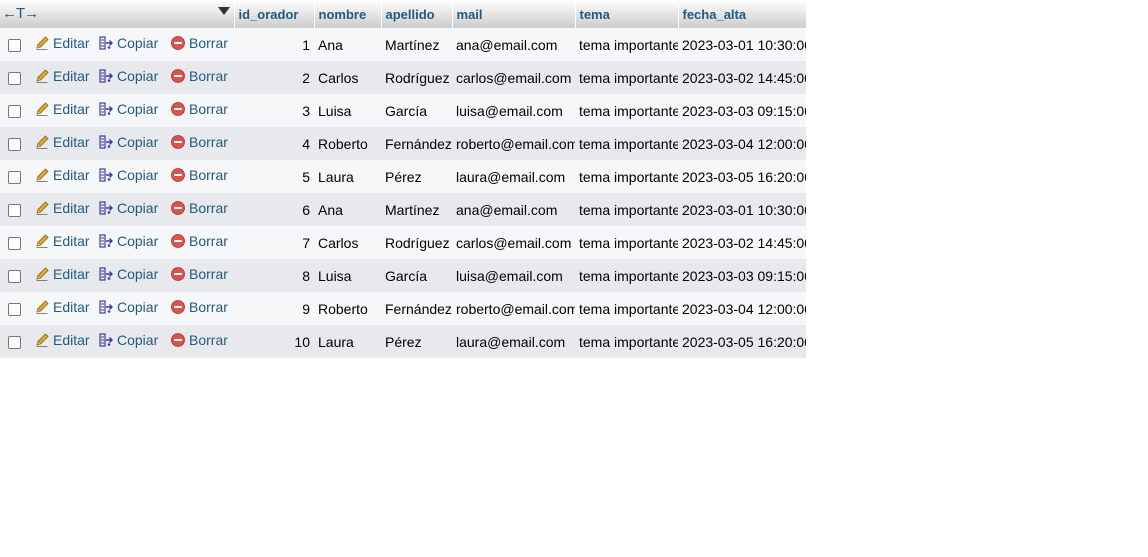  What do you see at coordinates (274, 176) in the screenshot?
I see `cell-id-orador: 5` at bounding box center [274, 176].